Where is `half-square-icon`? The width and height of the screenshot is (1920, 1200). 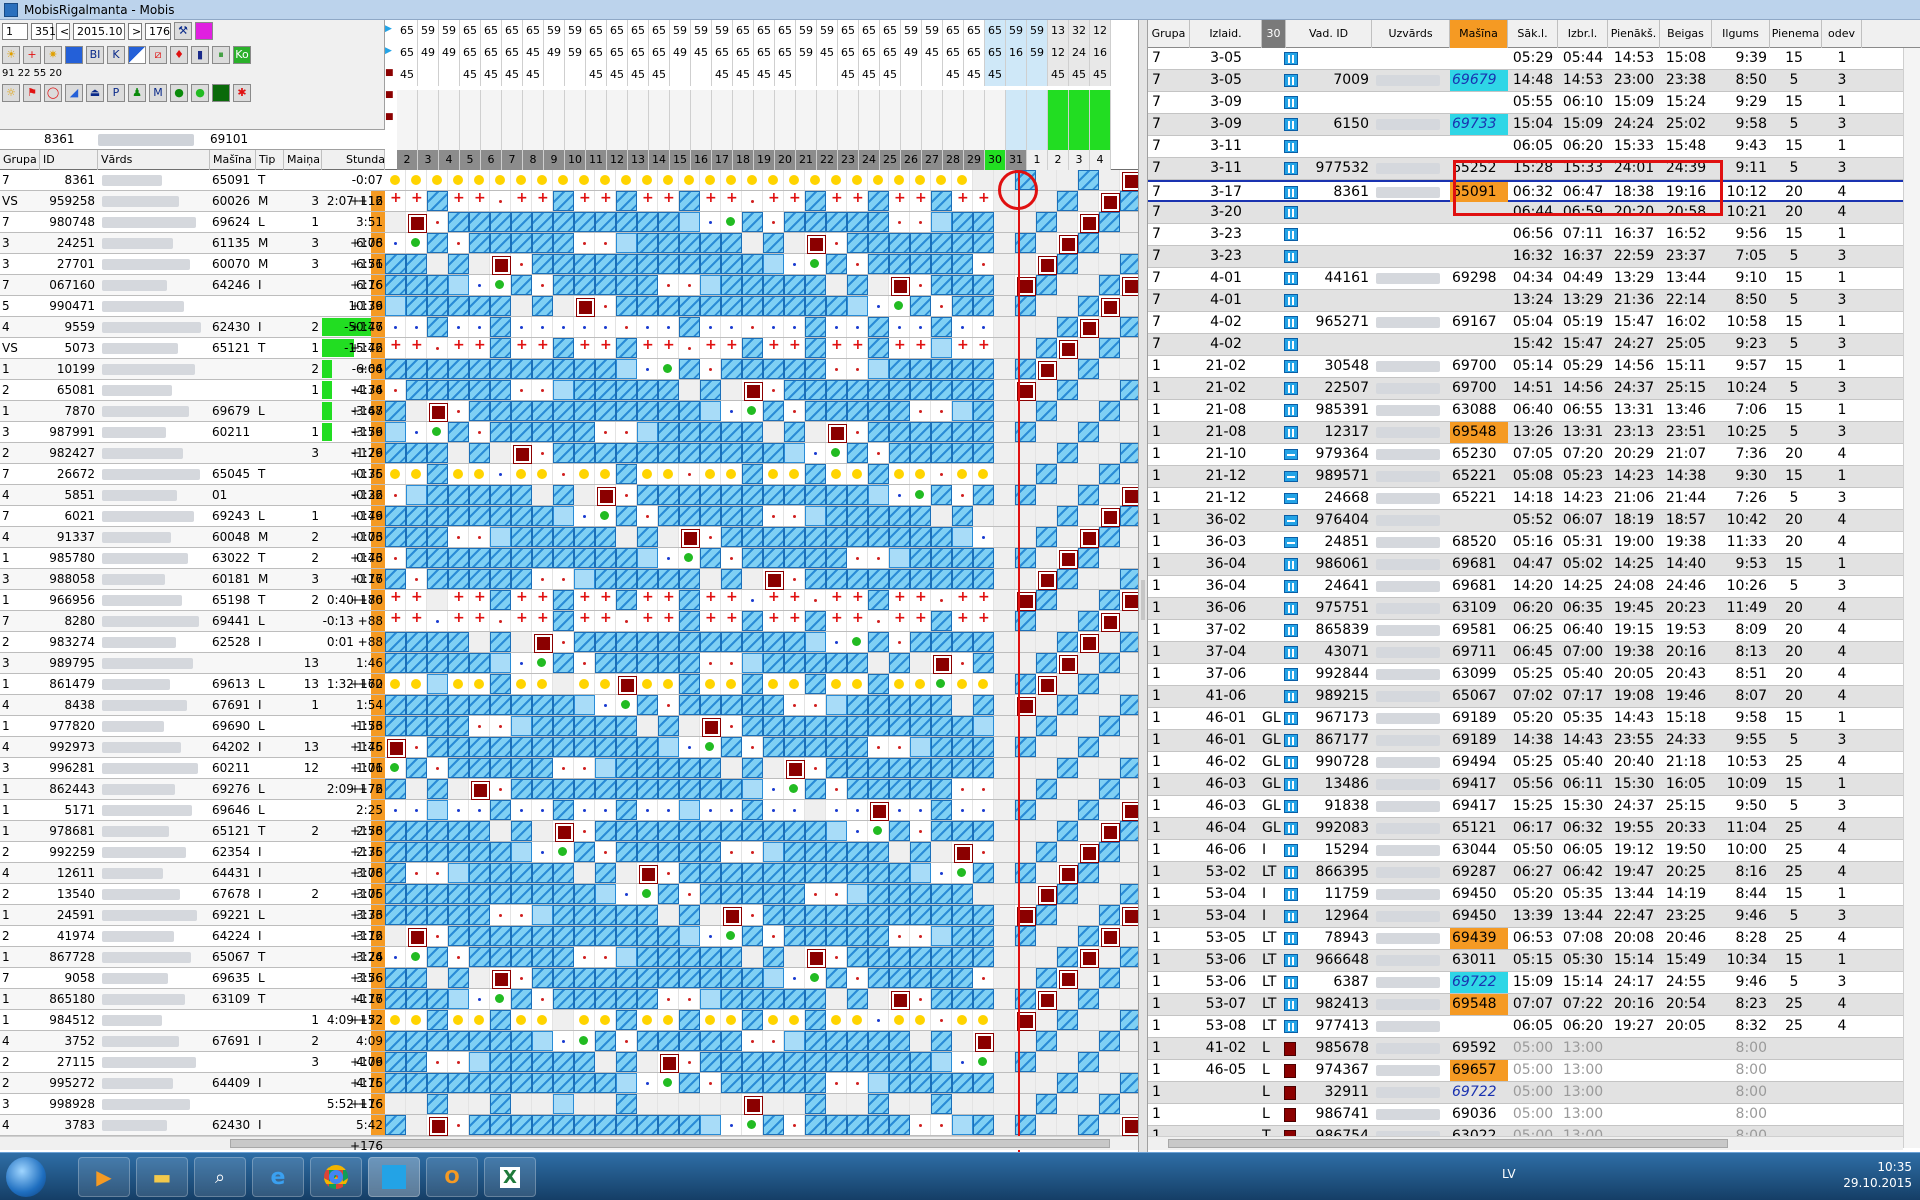
half-square-icon is located at coordinates (137, 55).